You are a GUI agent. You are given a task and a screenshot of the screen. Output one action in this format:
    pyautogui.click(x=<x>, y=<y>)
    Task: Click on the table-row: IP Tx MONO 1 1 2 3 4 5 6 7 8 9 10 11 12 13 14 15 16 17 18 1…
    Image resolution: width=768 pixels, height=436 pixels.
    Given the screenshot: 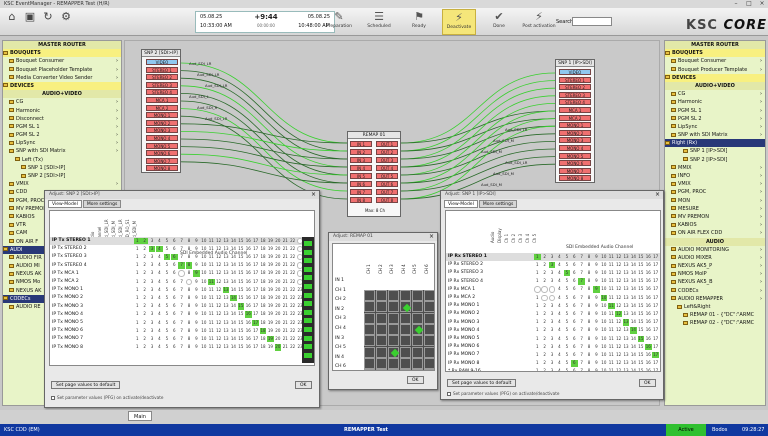 What is the action you would take?
    pyautogui.click(x=182, y=290)
    